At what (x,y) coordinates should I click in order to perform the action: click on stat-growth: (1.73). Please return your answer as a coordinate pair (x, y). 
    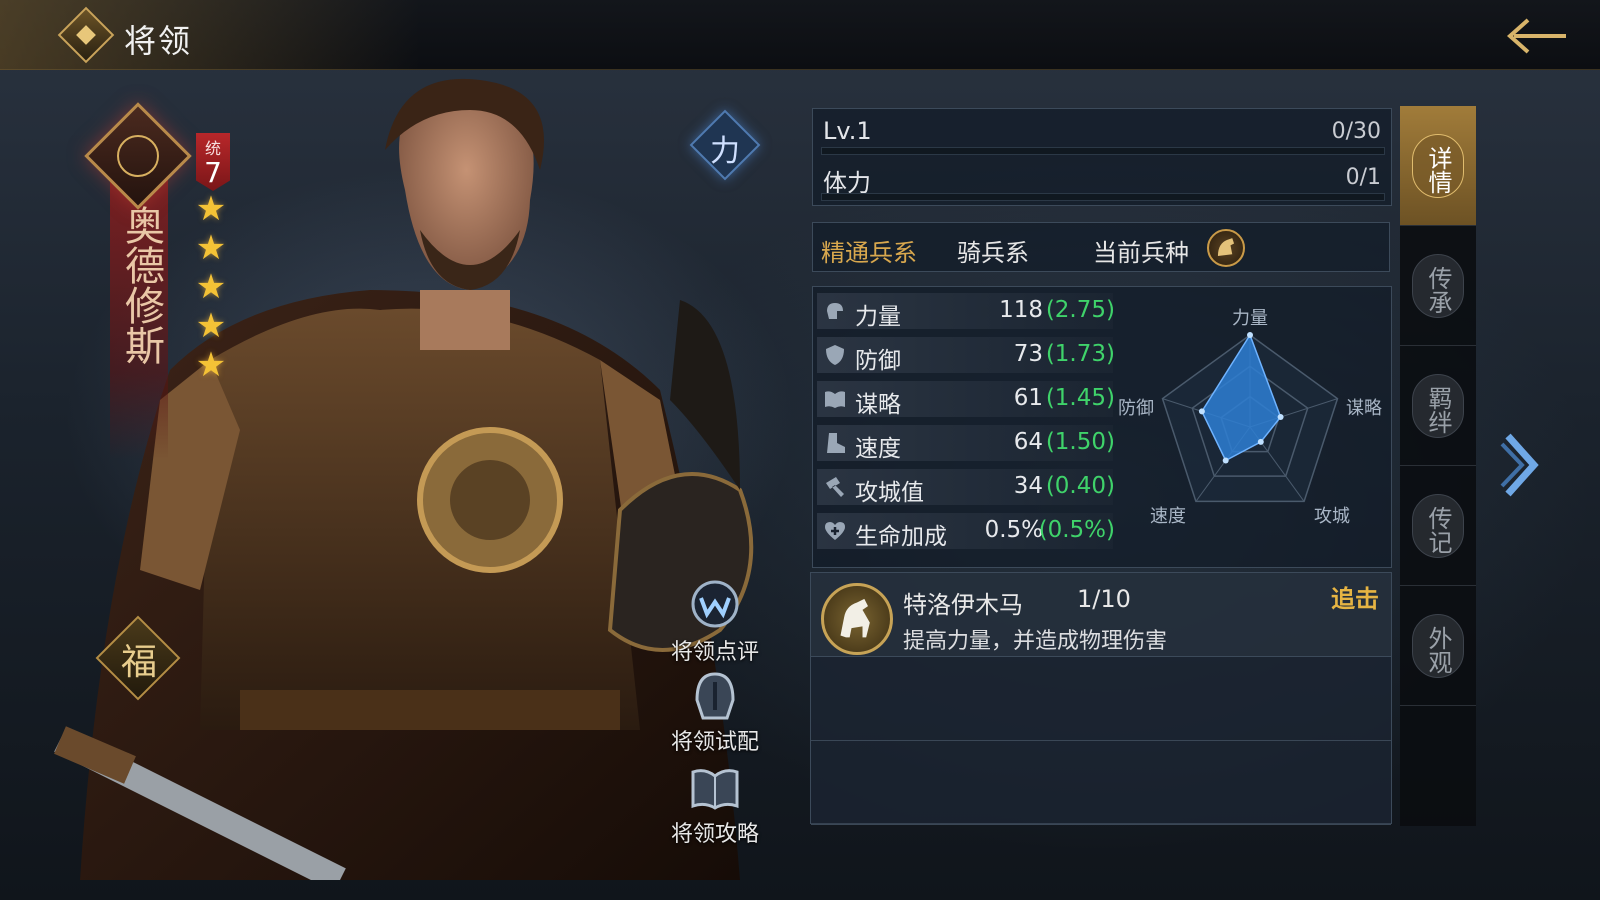
    Looking at the image, I should click on (1080, 354).